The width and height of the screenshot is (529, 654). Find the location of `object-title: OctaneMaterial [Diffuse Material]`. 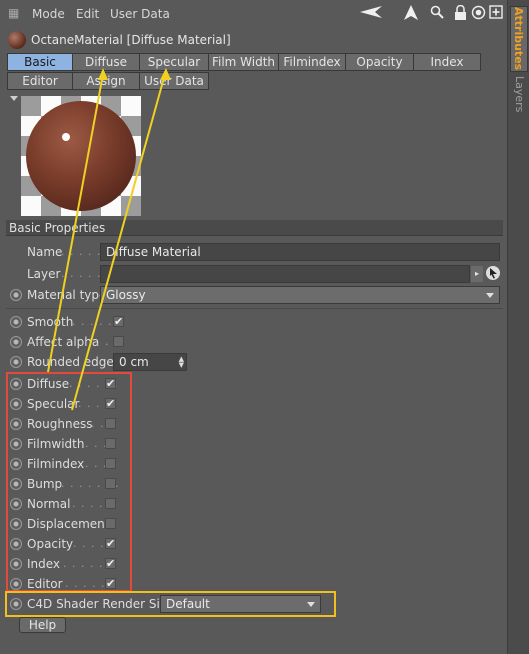

object-title: OctaneMaterial [Diffuse Material] is located at coordinates (131, 40).